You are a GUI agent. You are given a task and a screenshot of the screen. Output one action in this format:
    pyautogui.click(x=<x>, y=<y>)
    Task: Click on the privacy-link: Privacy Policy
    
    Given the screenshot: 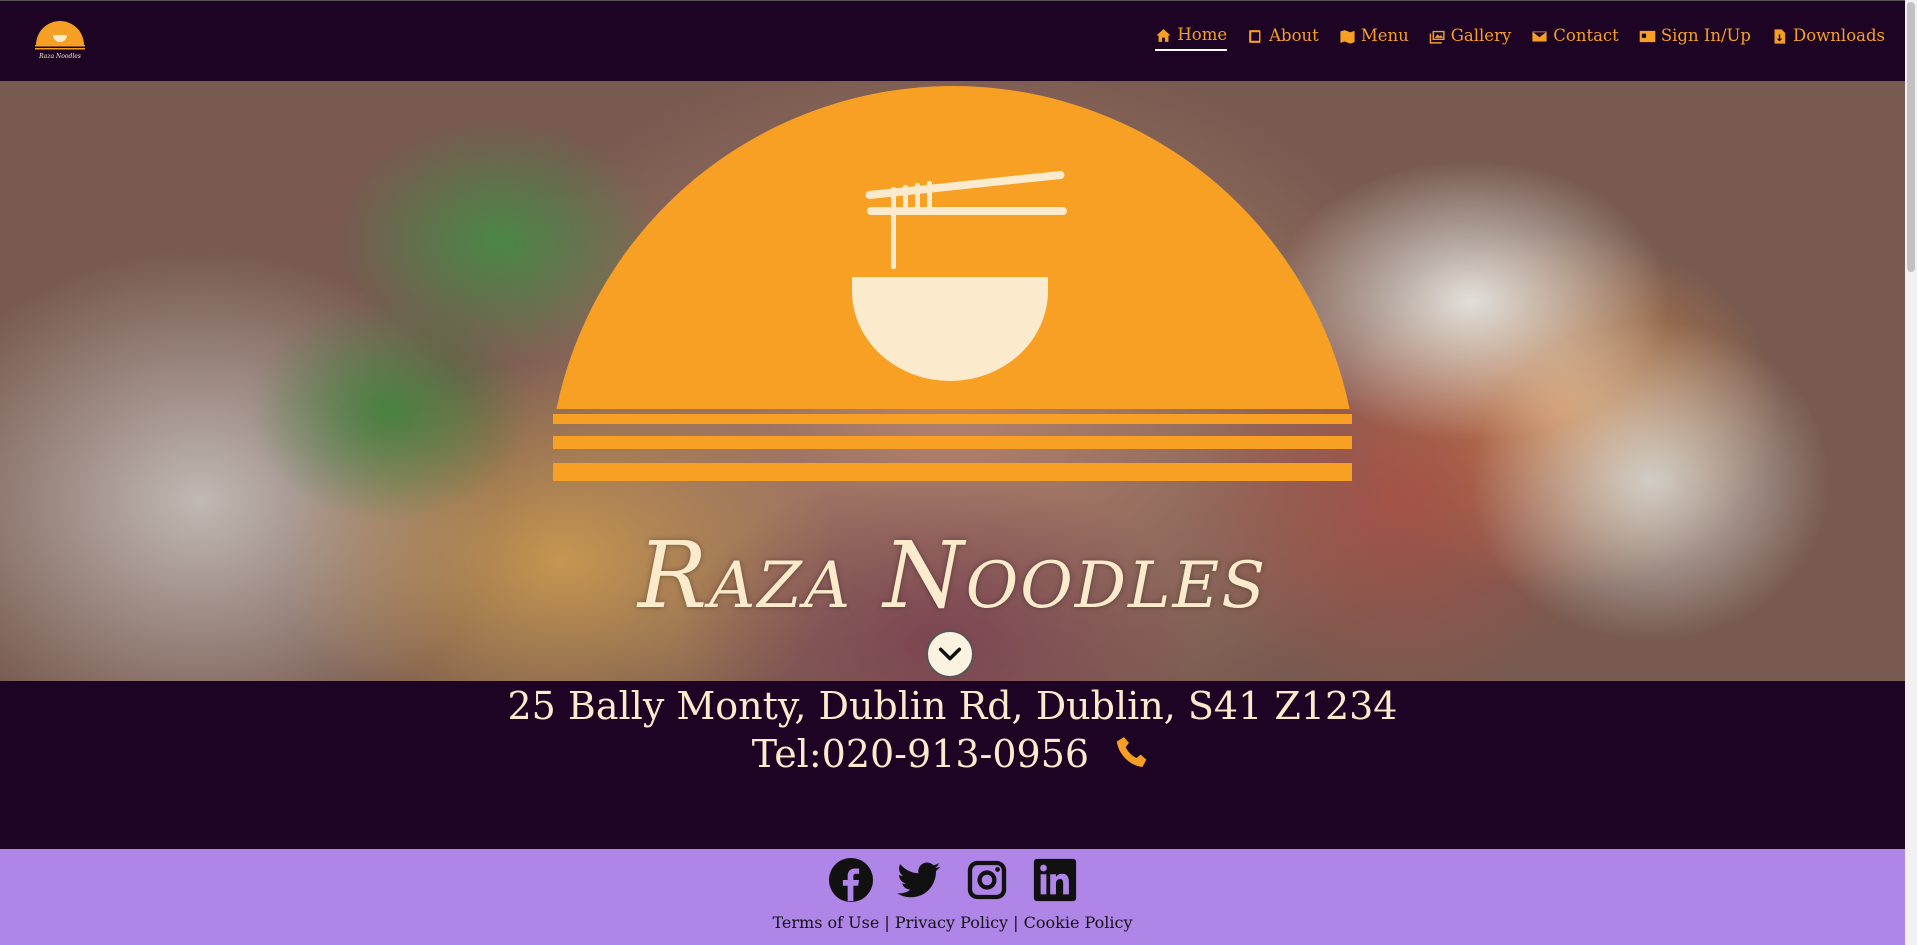 What is the action you would take?
    pyautogui.click(x=951, y=922)
    